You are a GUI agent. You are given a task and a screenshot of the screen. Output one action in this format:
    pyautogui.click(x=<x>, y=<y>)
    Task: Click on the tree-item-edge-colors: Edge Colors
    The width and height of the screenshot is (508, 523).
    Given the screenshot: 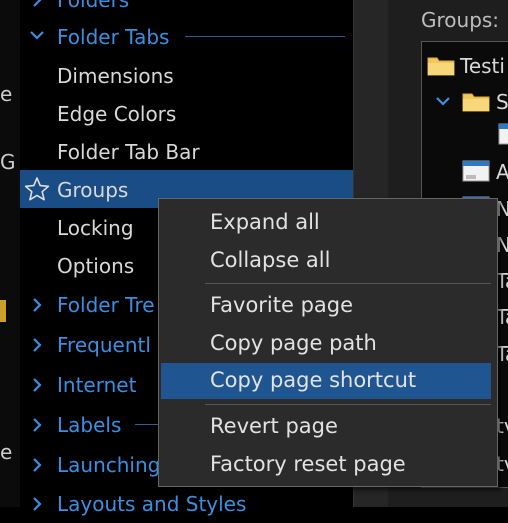 What is the action you would take?
    pyautogui.click(x=186, y=114)
    